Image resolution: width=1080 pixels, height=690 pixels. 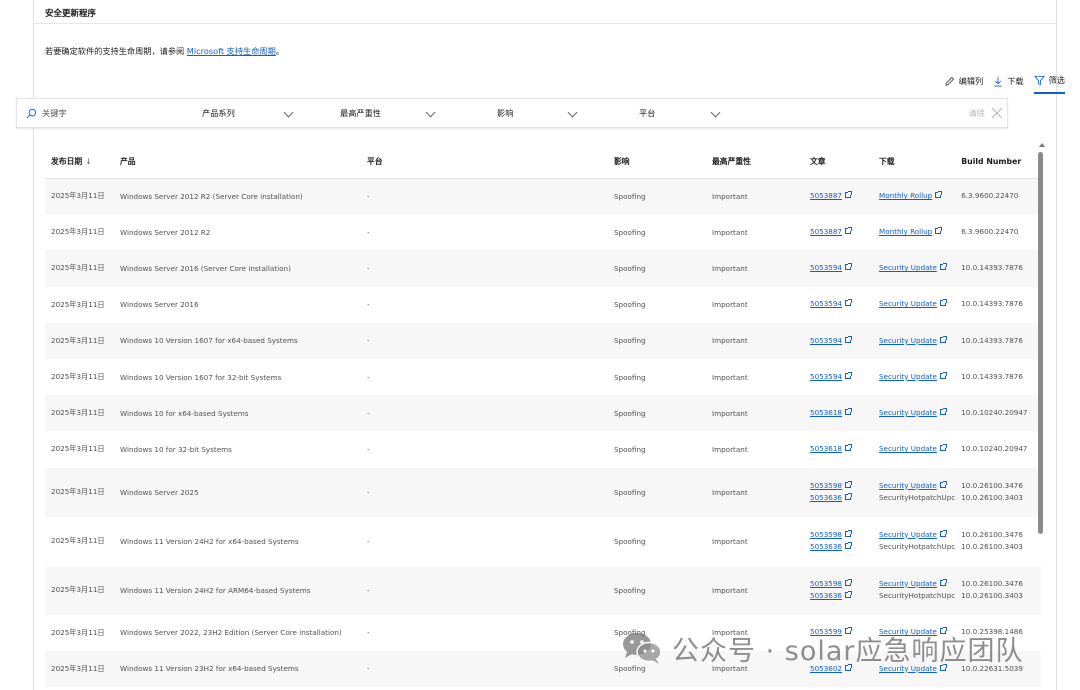 I want to click on product-family-filter: 产品系列, so click(x=218, y=113).